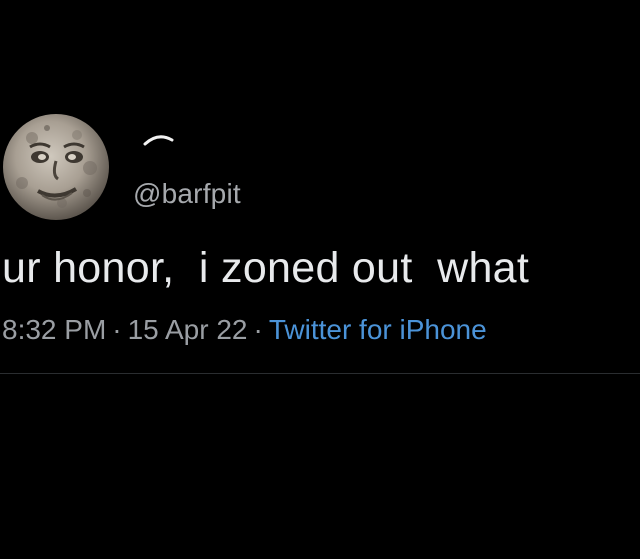 The height and width of the screenshot is (559, 640). Describe the element at coordinates (266, 268) in the screenshot. I see `tweet-text: ur honor, i zoned out what` at that location.